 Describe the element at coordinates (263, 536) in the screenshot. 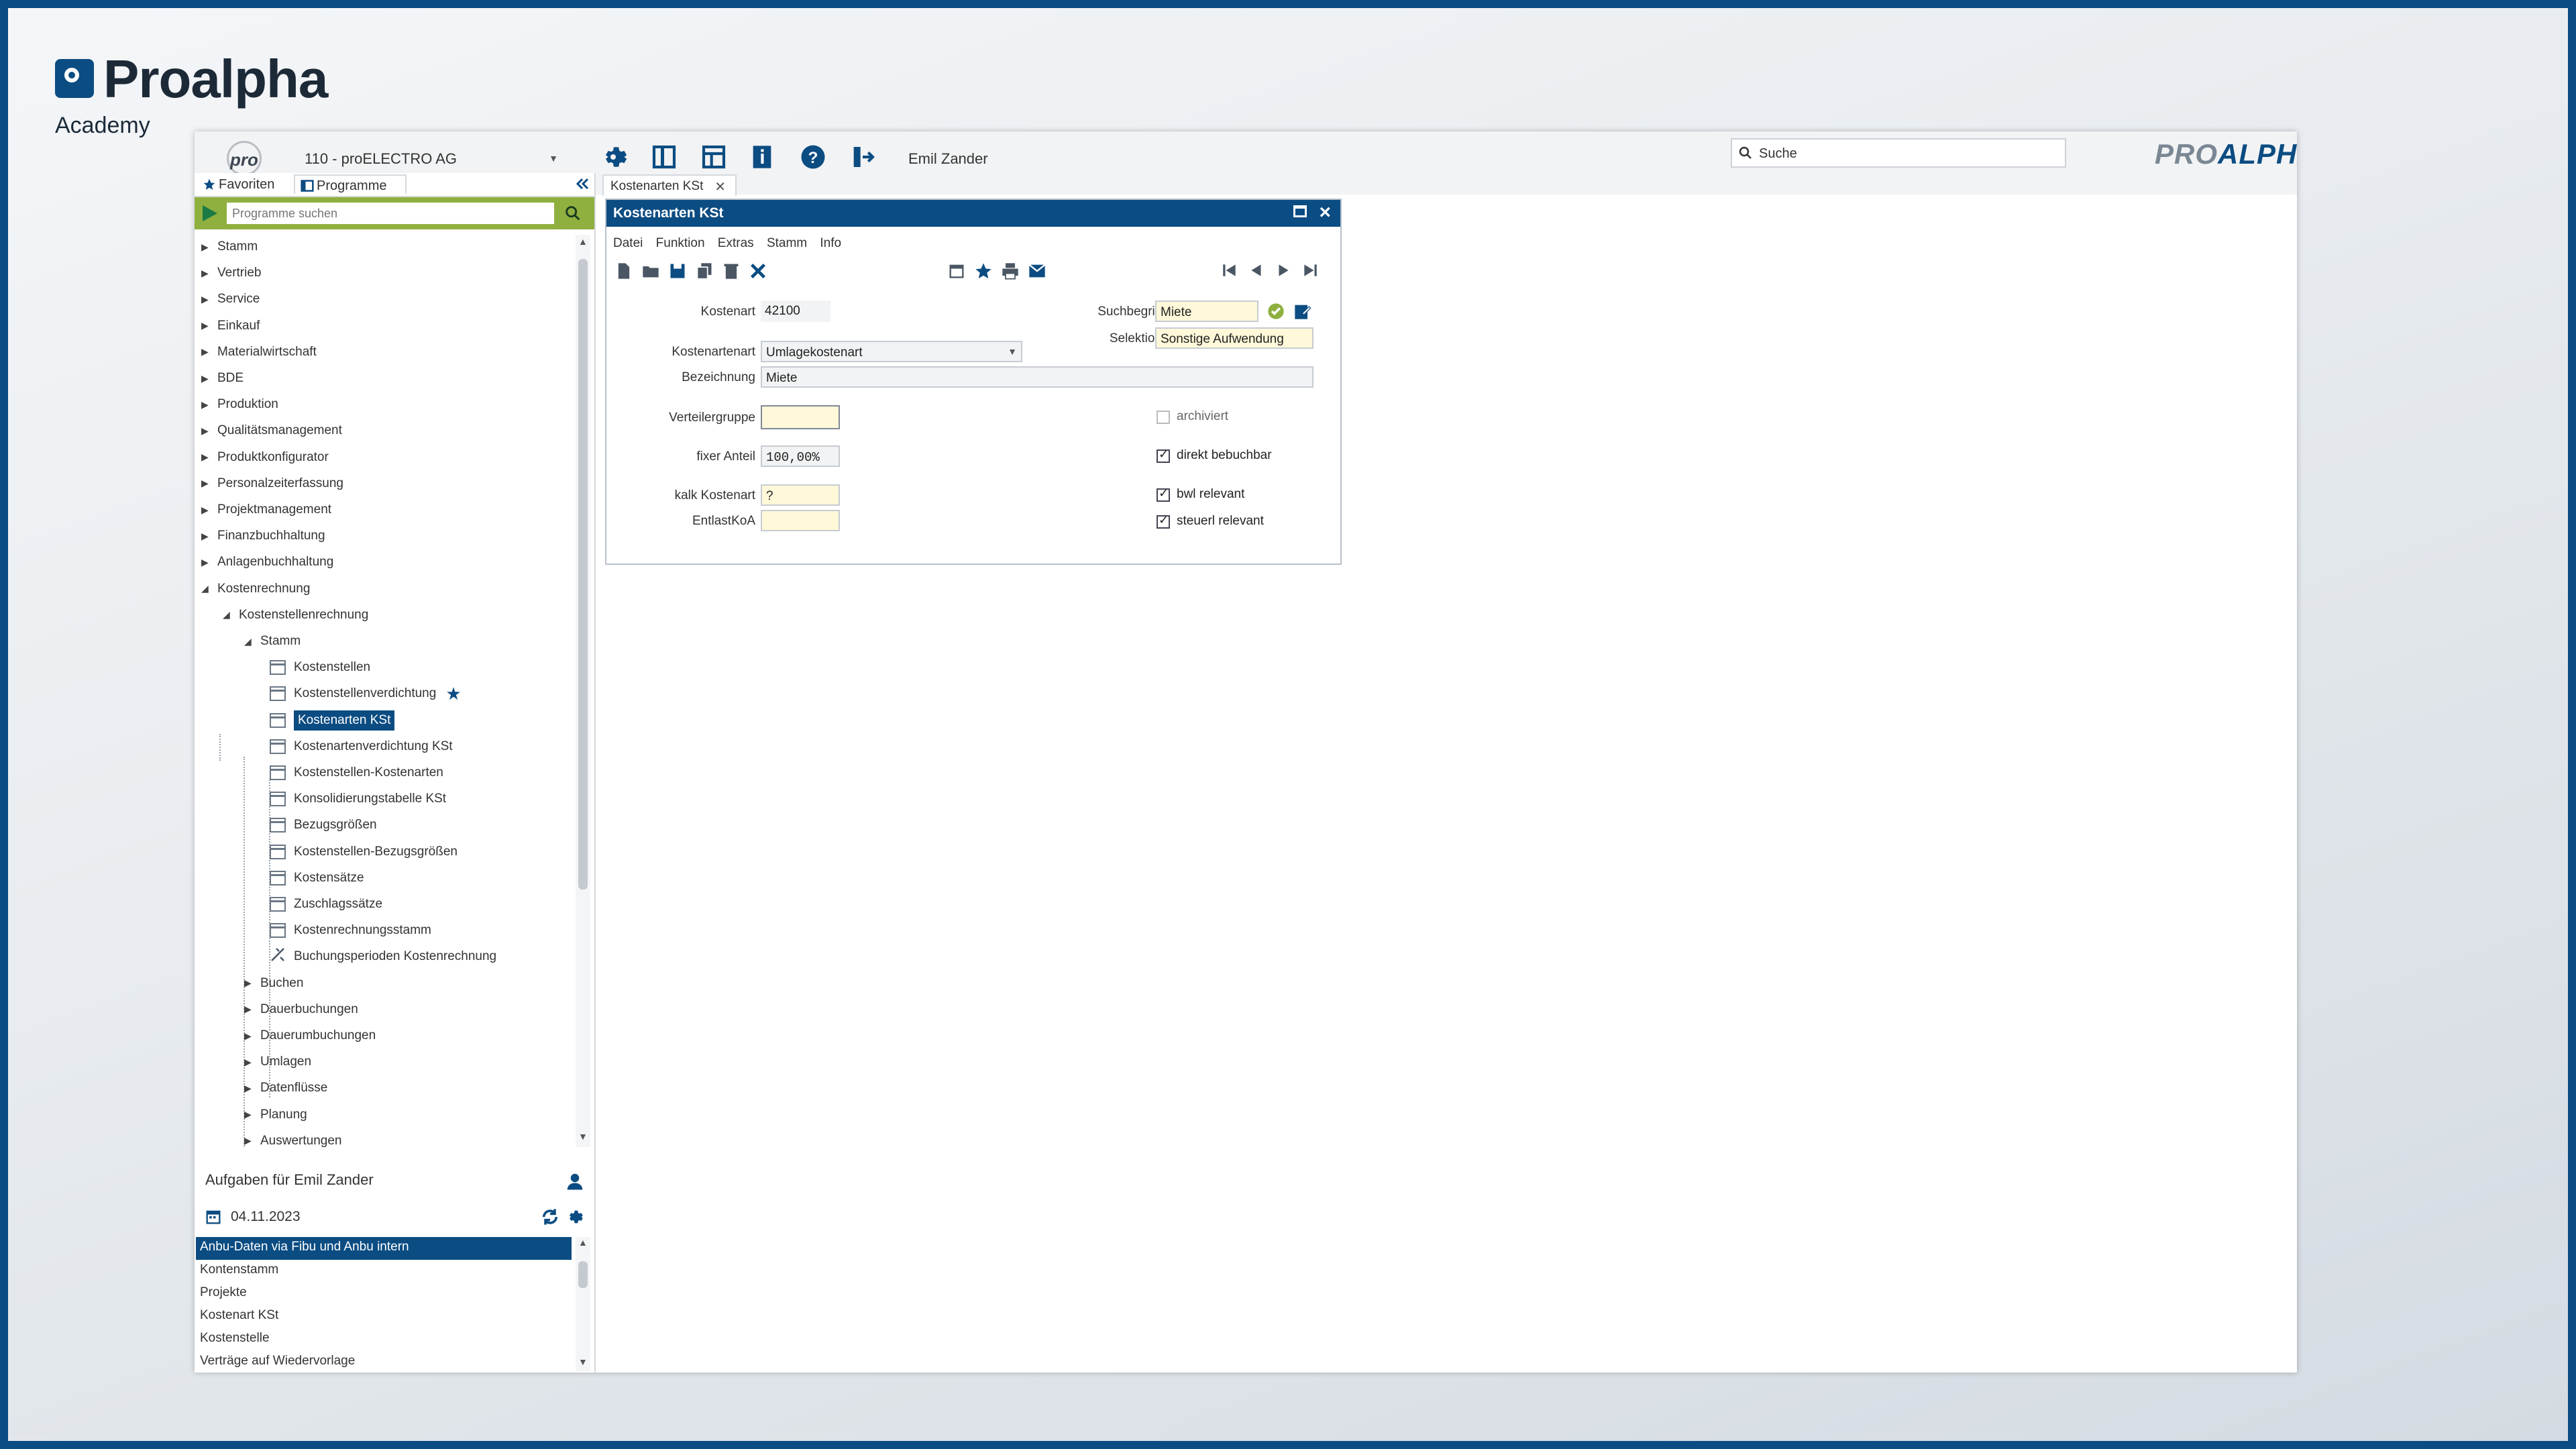

I see `tree-item: ▶ Finanzbuchhaltung` at that location.